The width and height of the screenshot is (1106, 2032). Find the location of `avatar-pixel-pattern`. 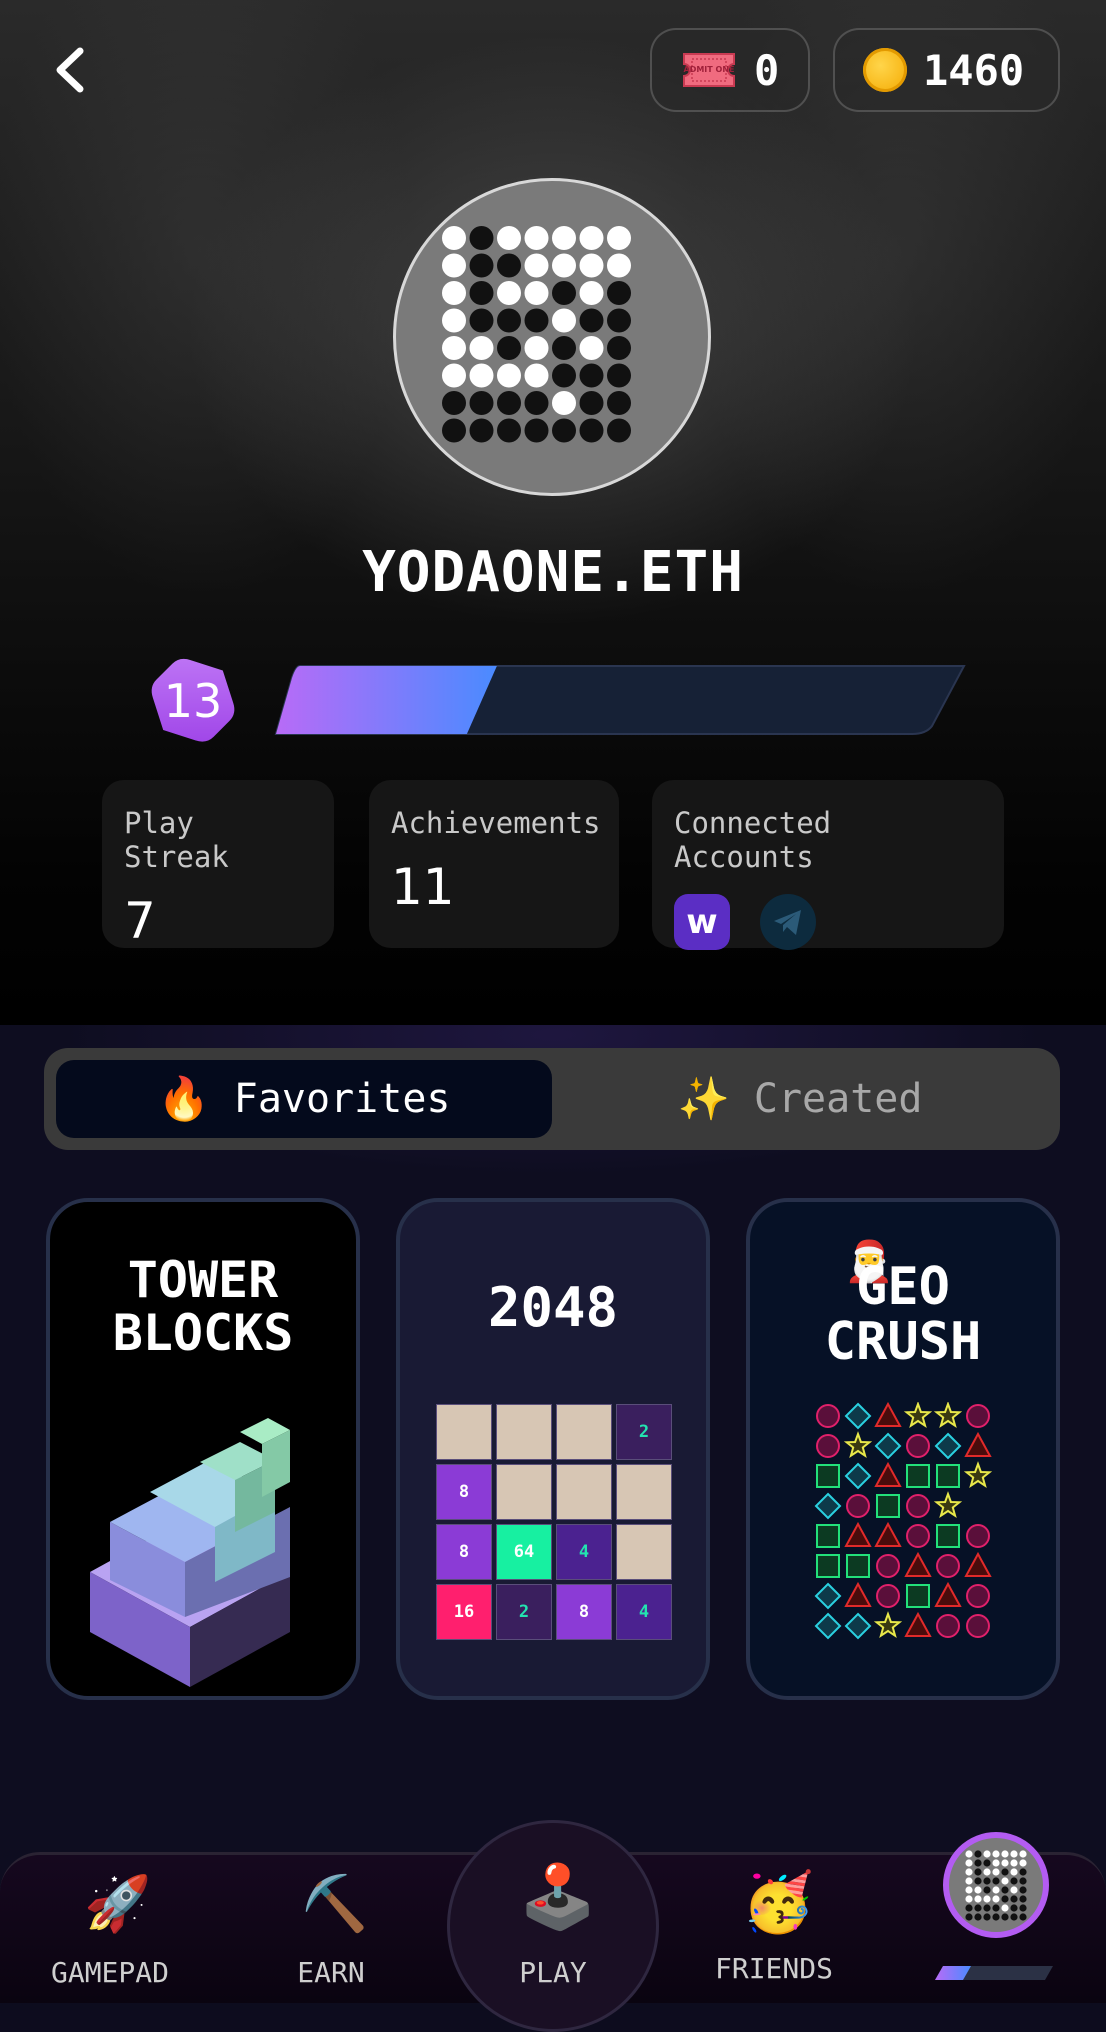

avatar-pixel-pattern is located at coordinates (536, 334).